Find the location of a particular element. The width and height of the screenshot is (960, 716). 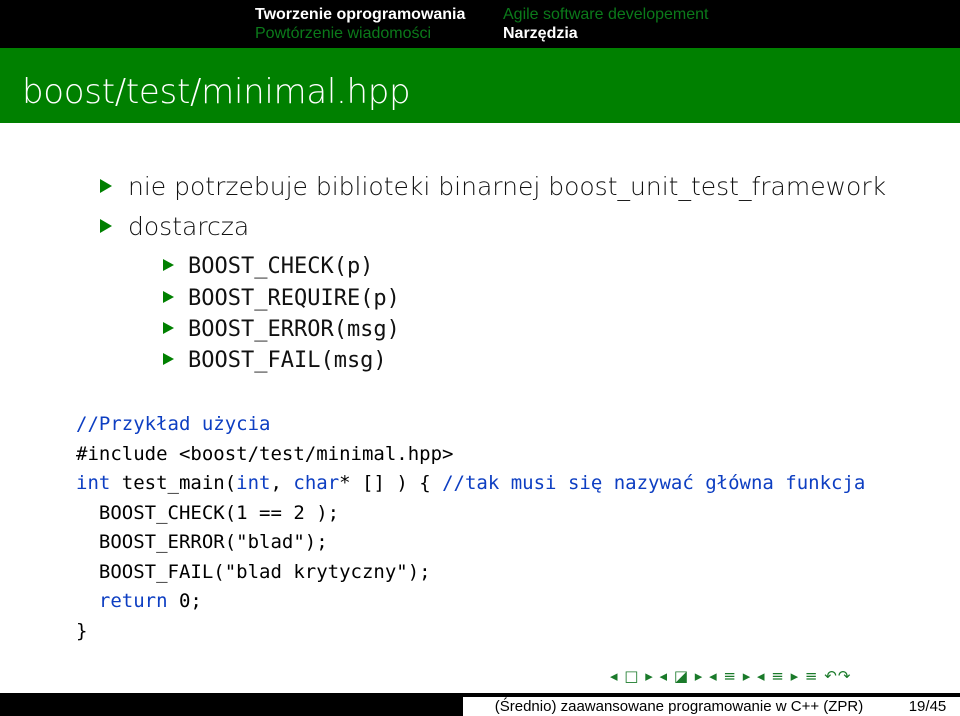

code-comment: //Przykład użycia is located at coordinates (173, 424).